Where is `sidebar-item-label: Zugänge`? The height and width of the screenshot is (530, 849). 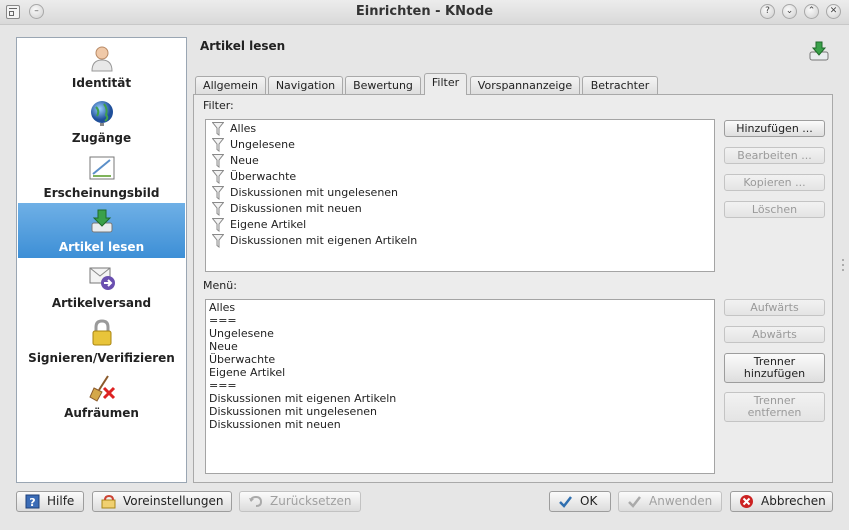
sidebar-item-label: Zugänge is located at coordinates (101, 138).